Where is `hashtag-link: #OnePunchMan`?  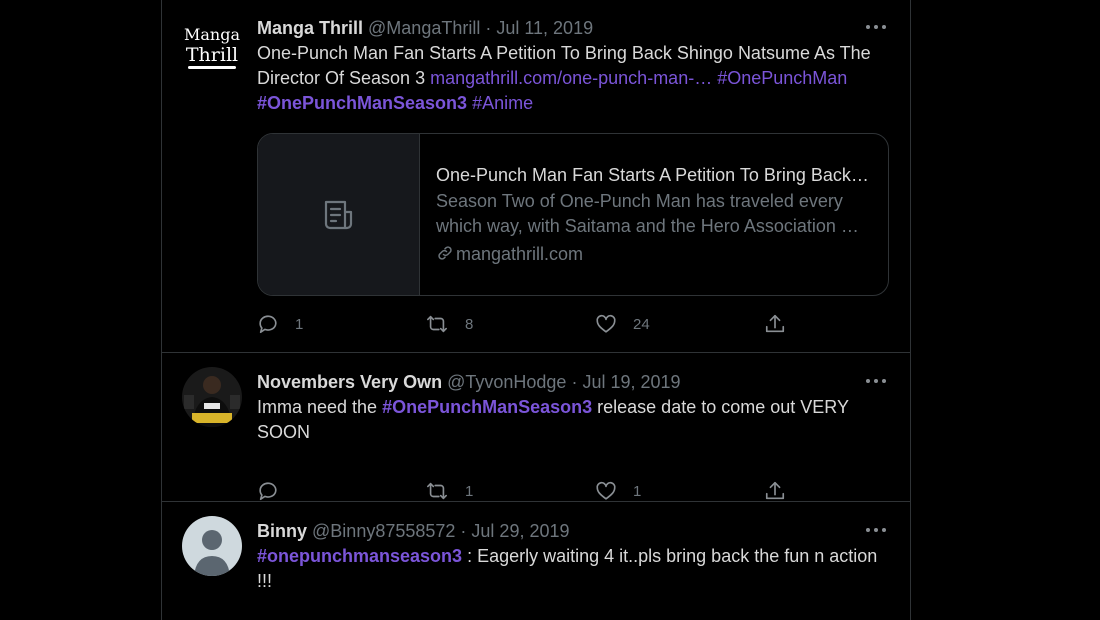
hashtag-link: #OnePunchMan is located at coordinates (782, 78).